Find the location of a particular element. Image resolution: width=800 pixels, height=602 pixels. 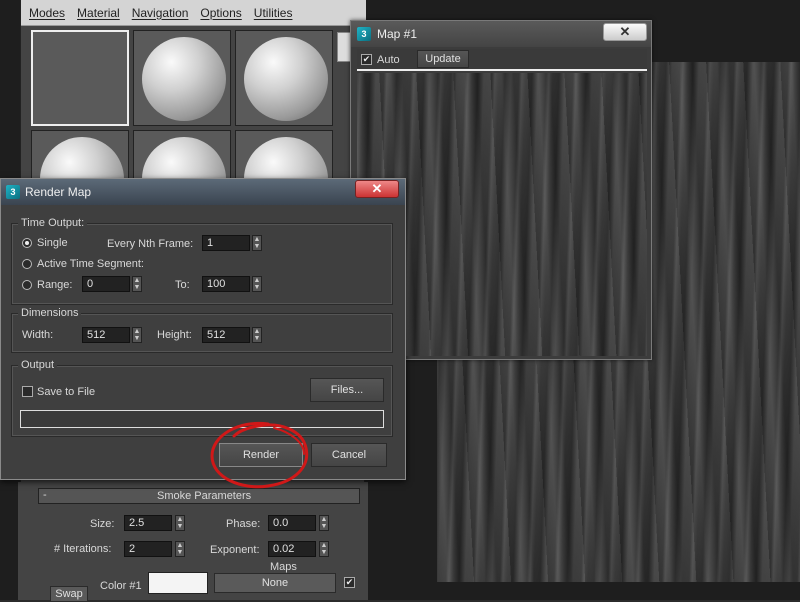

every-nth-spinner: ▲ ▼ is located at coordinates (257, 243).